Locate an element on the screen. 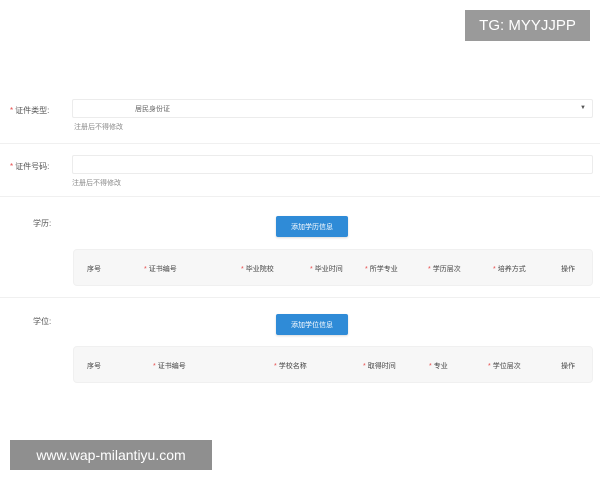  table-header-cell: * 毕业院校 is located at coordinates (257, 269).